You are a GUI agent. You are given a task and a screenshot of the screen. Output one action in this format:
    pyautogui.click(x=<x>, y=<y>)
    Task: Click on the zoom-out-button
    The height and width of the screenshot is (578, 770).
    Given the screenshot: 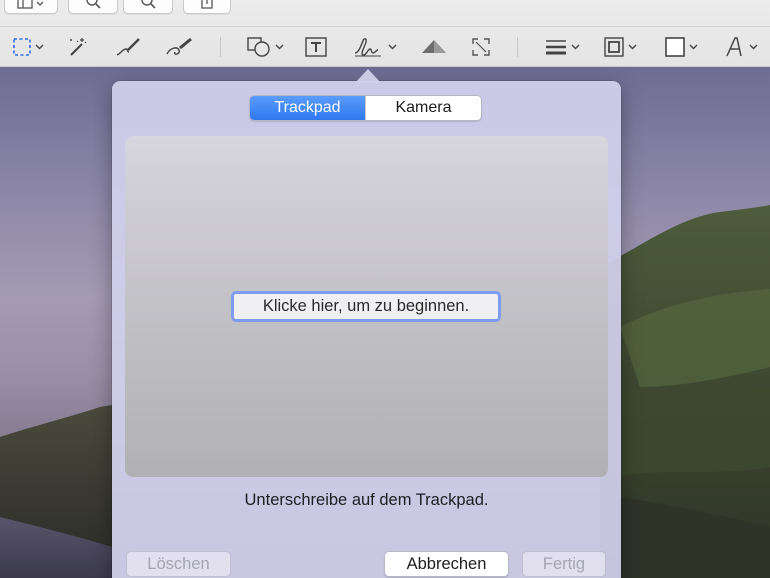 What is the action you would take?
    pyautogui.click(x=93, y=7)
    